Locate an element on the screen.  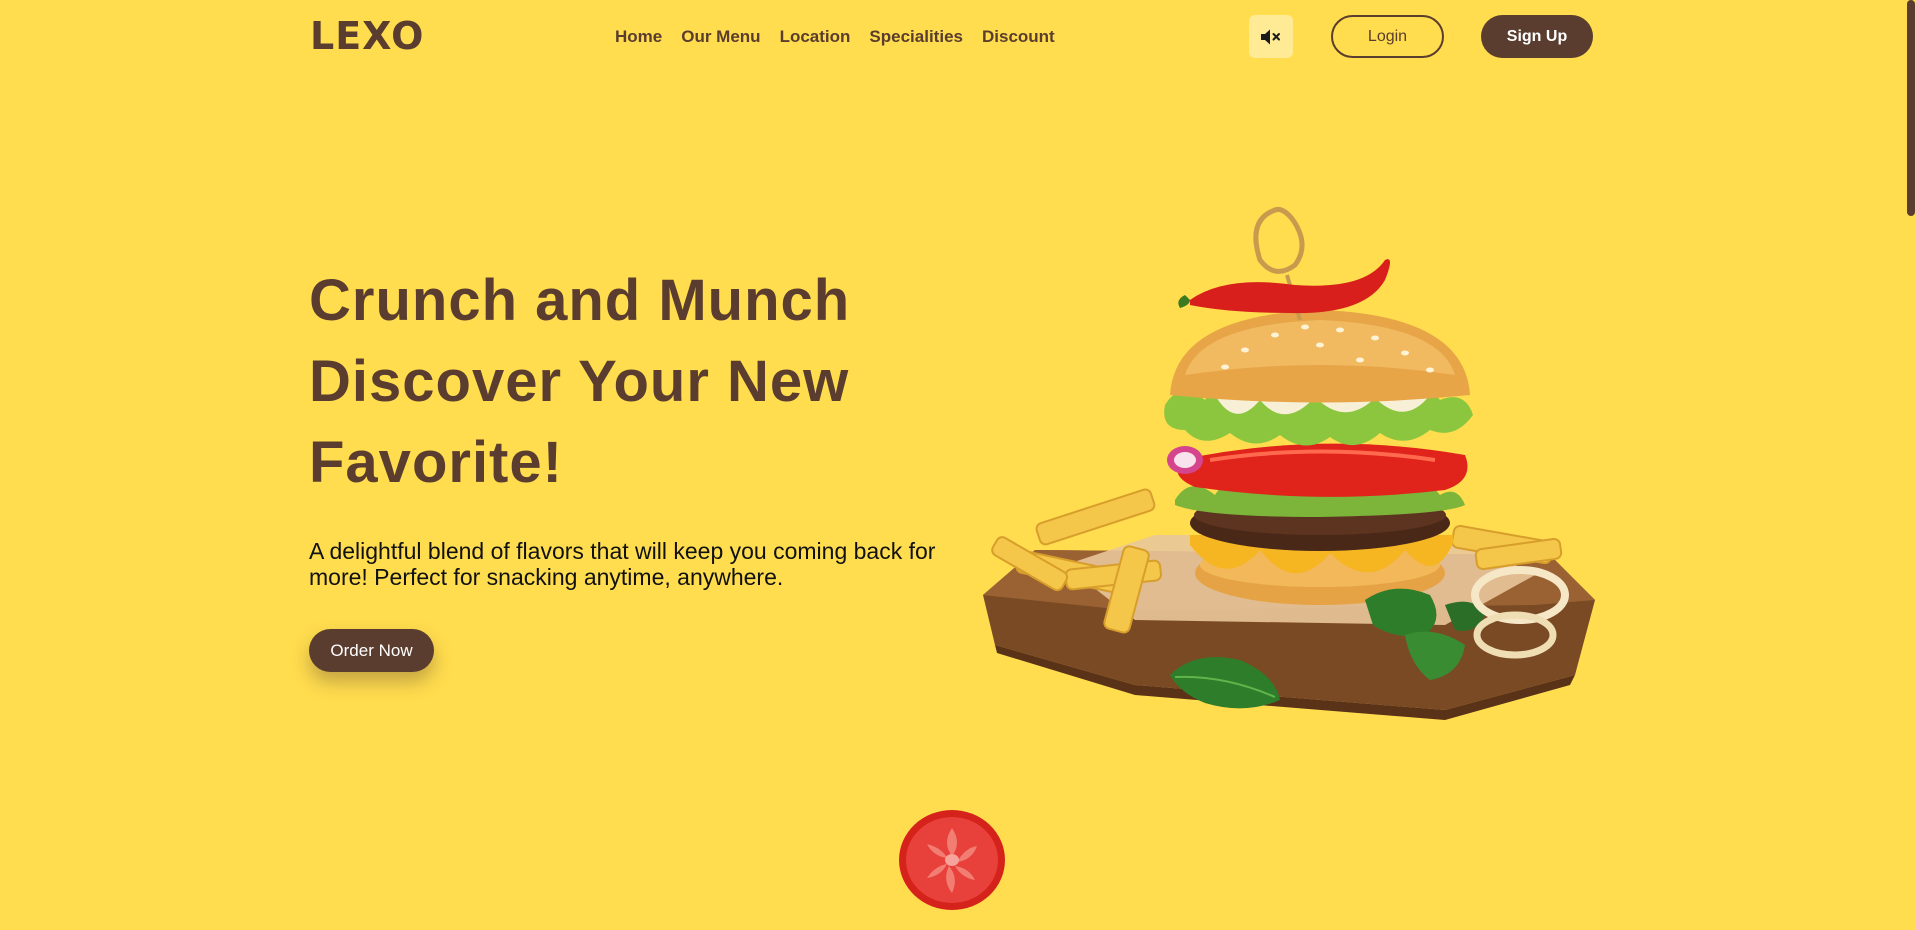
brand-logo: LEXO is located at coordinates (367, 36).